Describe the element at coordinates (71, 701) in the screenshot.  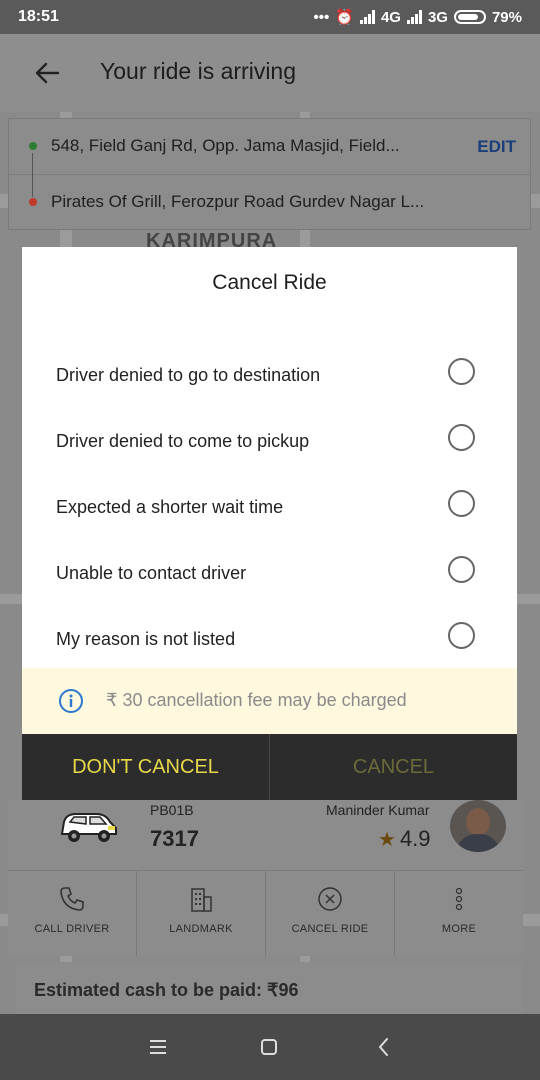
I see `info-icon` at that location.